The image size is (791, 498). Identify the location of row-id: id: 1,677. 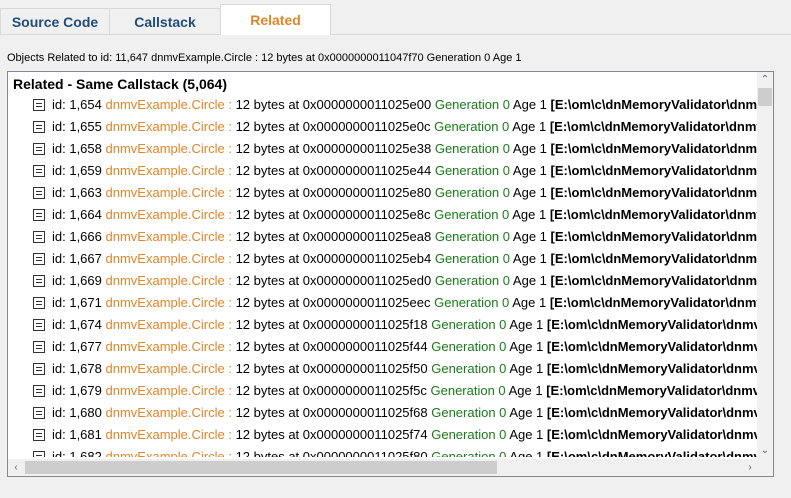
(77, 346).